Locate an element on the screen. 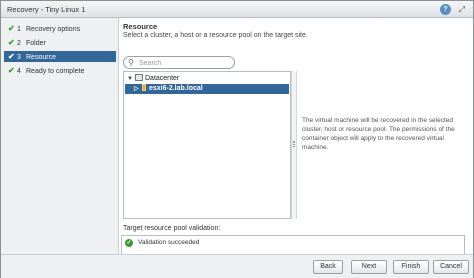 This screenshot has height=278, width=474. validation-status: Validation succeeded is located at coordinates (169, 242).